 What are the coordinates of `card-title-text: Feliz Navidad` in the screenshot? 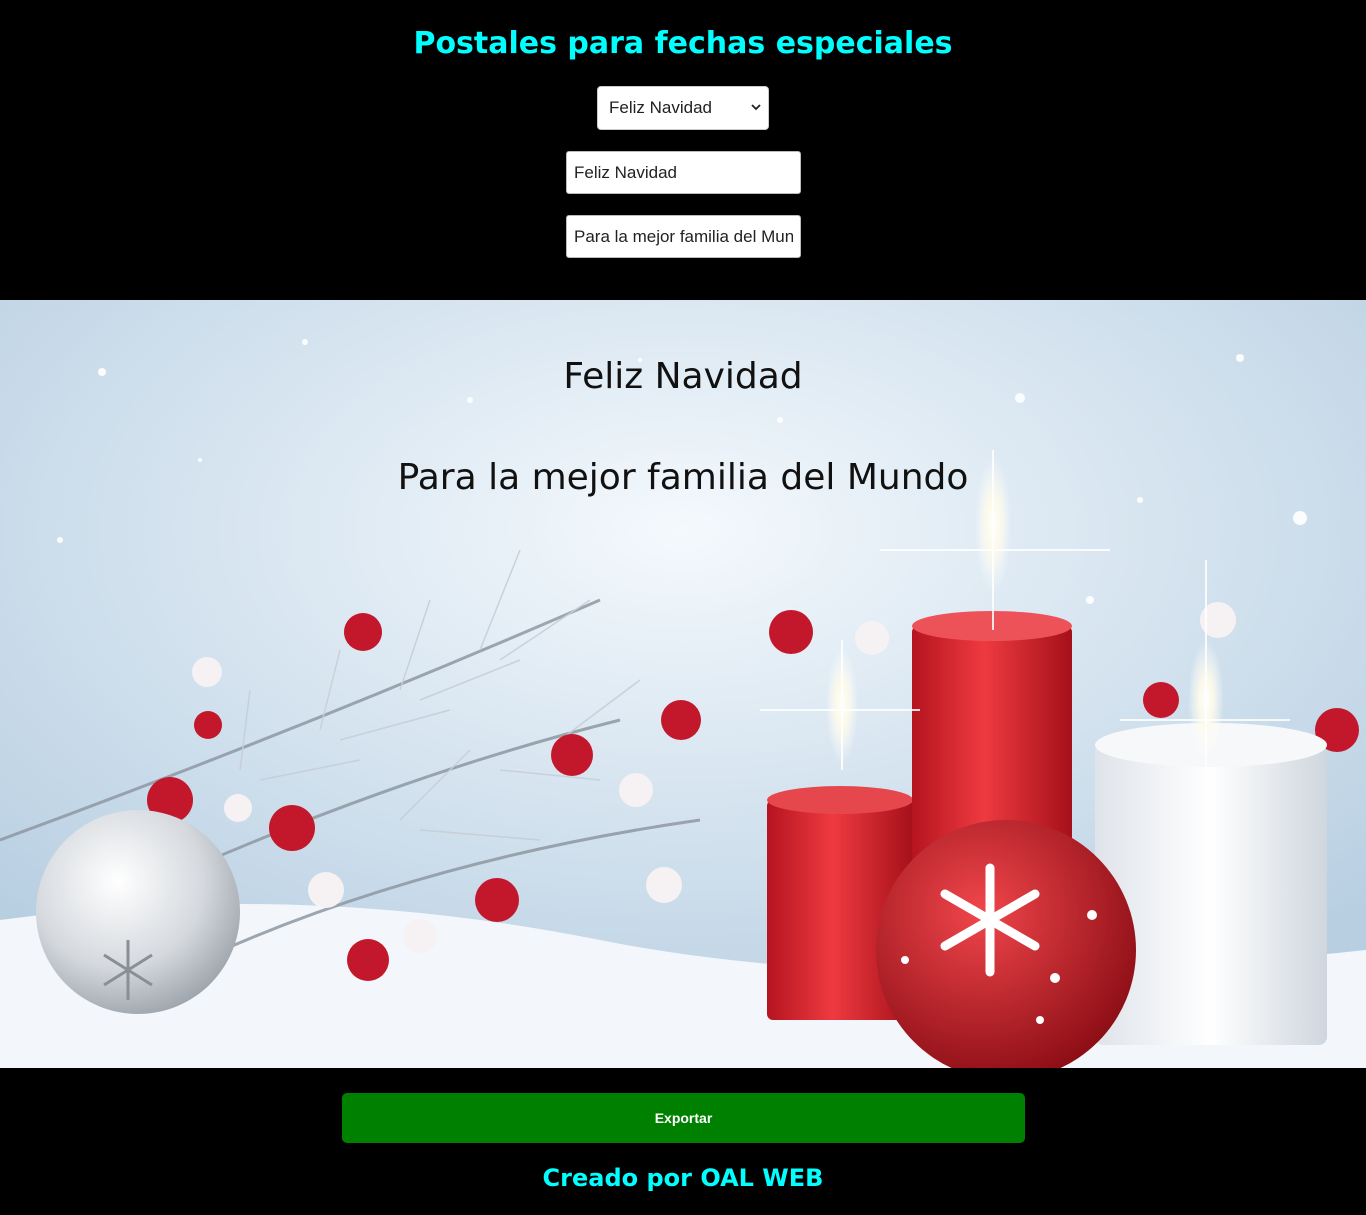 It's located at (683, 376).